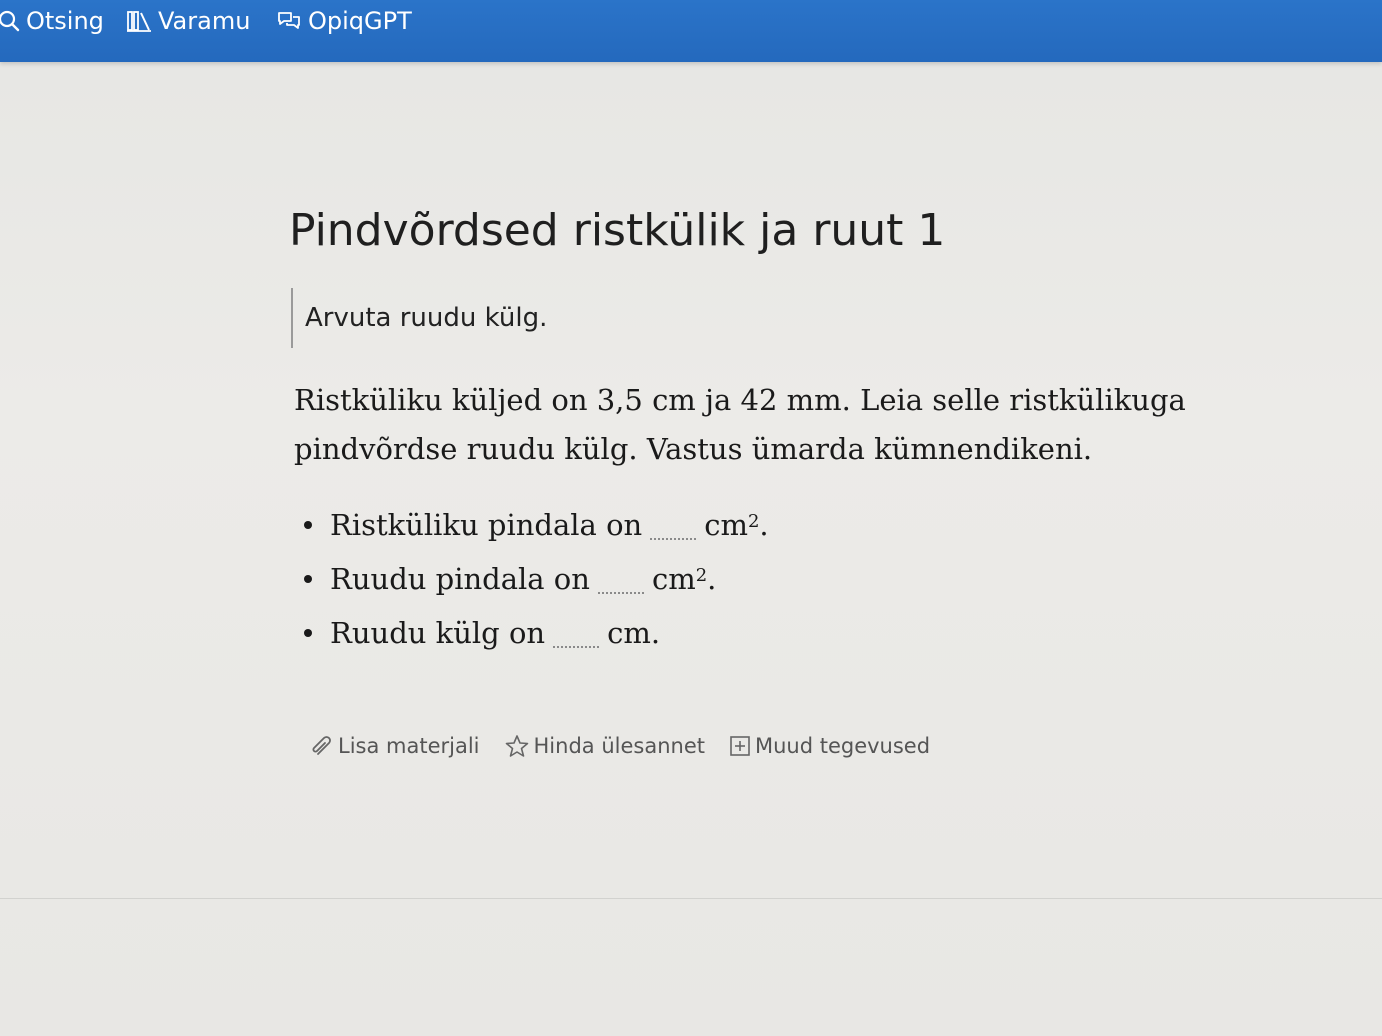  What do you see at coordinates (438, 633) in the screenshot?
I see `answer-prefix: Ruudu külg on` at bounding box center [438, 633].